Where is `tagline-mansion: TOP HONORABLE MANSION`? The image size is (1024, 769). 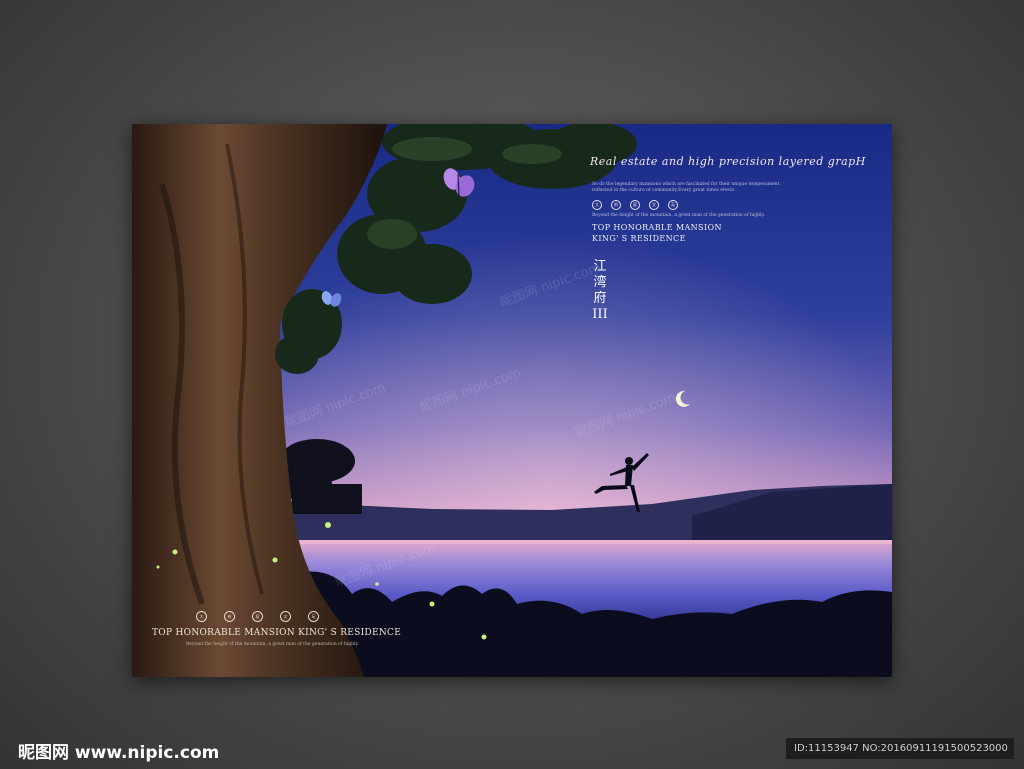 tagline-mansion: TOP HONORABLE MANSION is located at coordinates (657, 227).